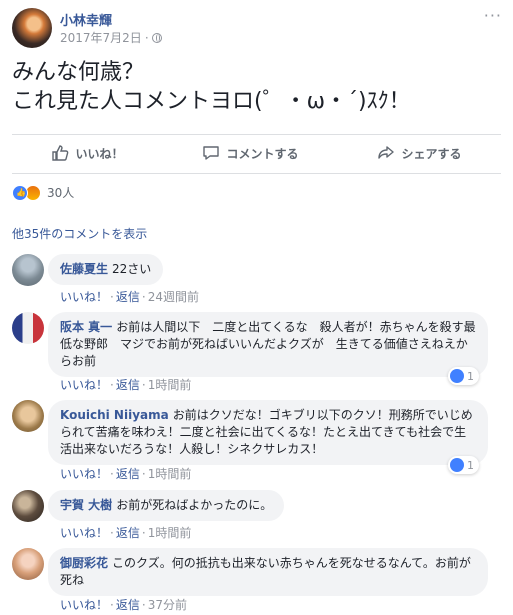  What do you see at coordinates (114, 415) in the screenshot?
I see `commenter-name: Kouichi Niiyama` at bounding box center [114, 415].